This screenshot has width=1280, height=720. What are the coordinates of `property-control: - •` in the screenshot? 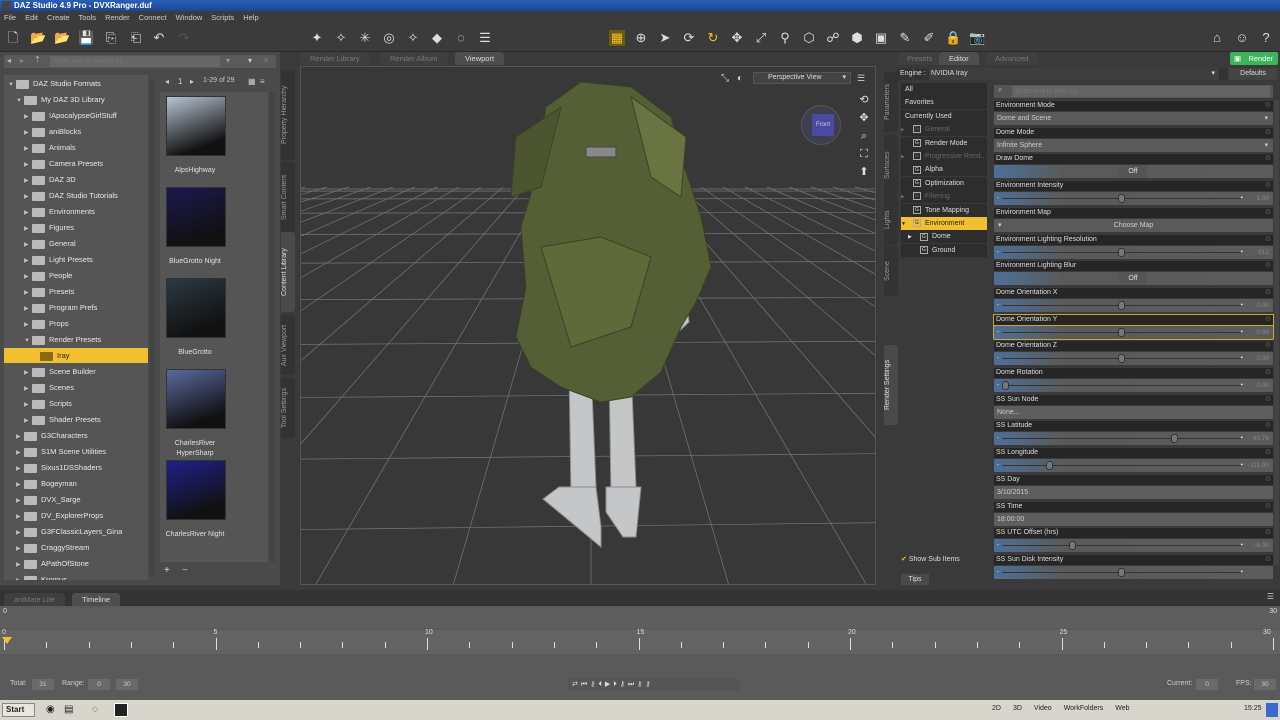 It's located at (1133, 572).